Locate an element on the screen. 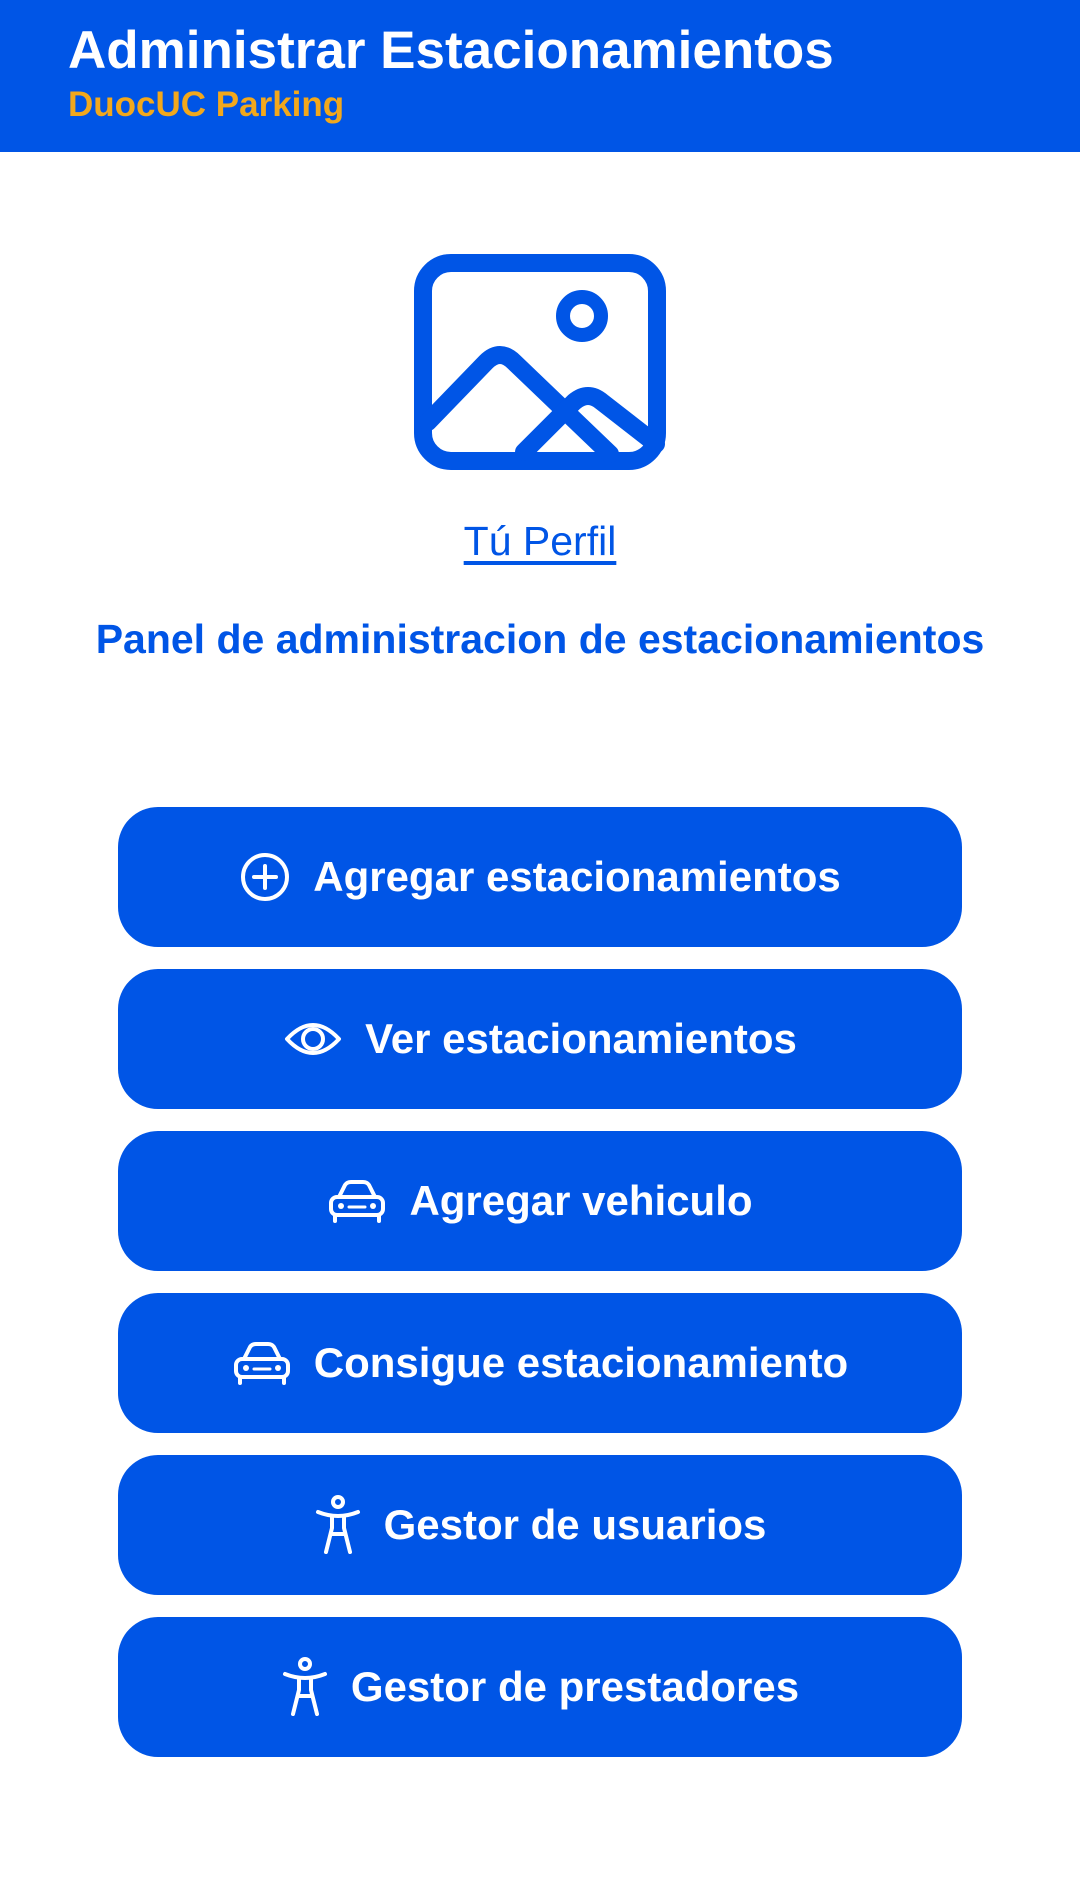  view-parking-label: Ver estacionamientos is located at coordinates (581, 1038).